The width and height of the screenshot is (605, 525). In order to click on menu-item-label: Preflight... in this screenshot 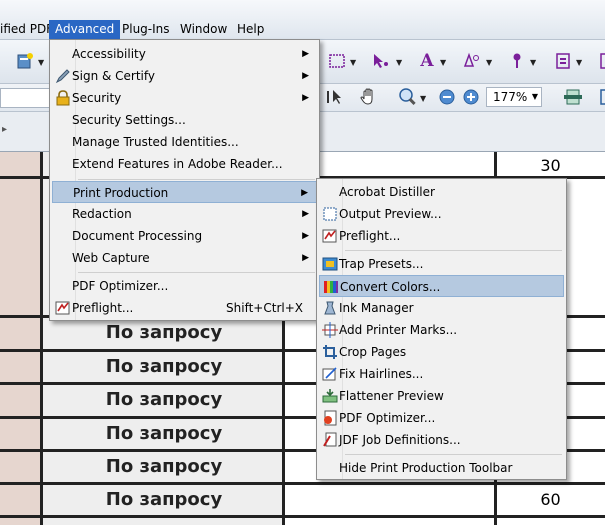, I will do `click(370, 236)`.